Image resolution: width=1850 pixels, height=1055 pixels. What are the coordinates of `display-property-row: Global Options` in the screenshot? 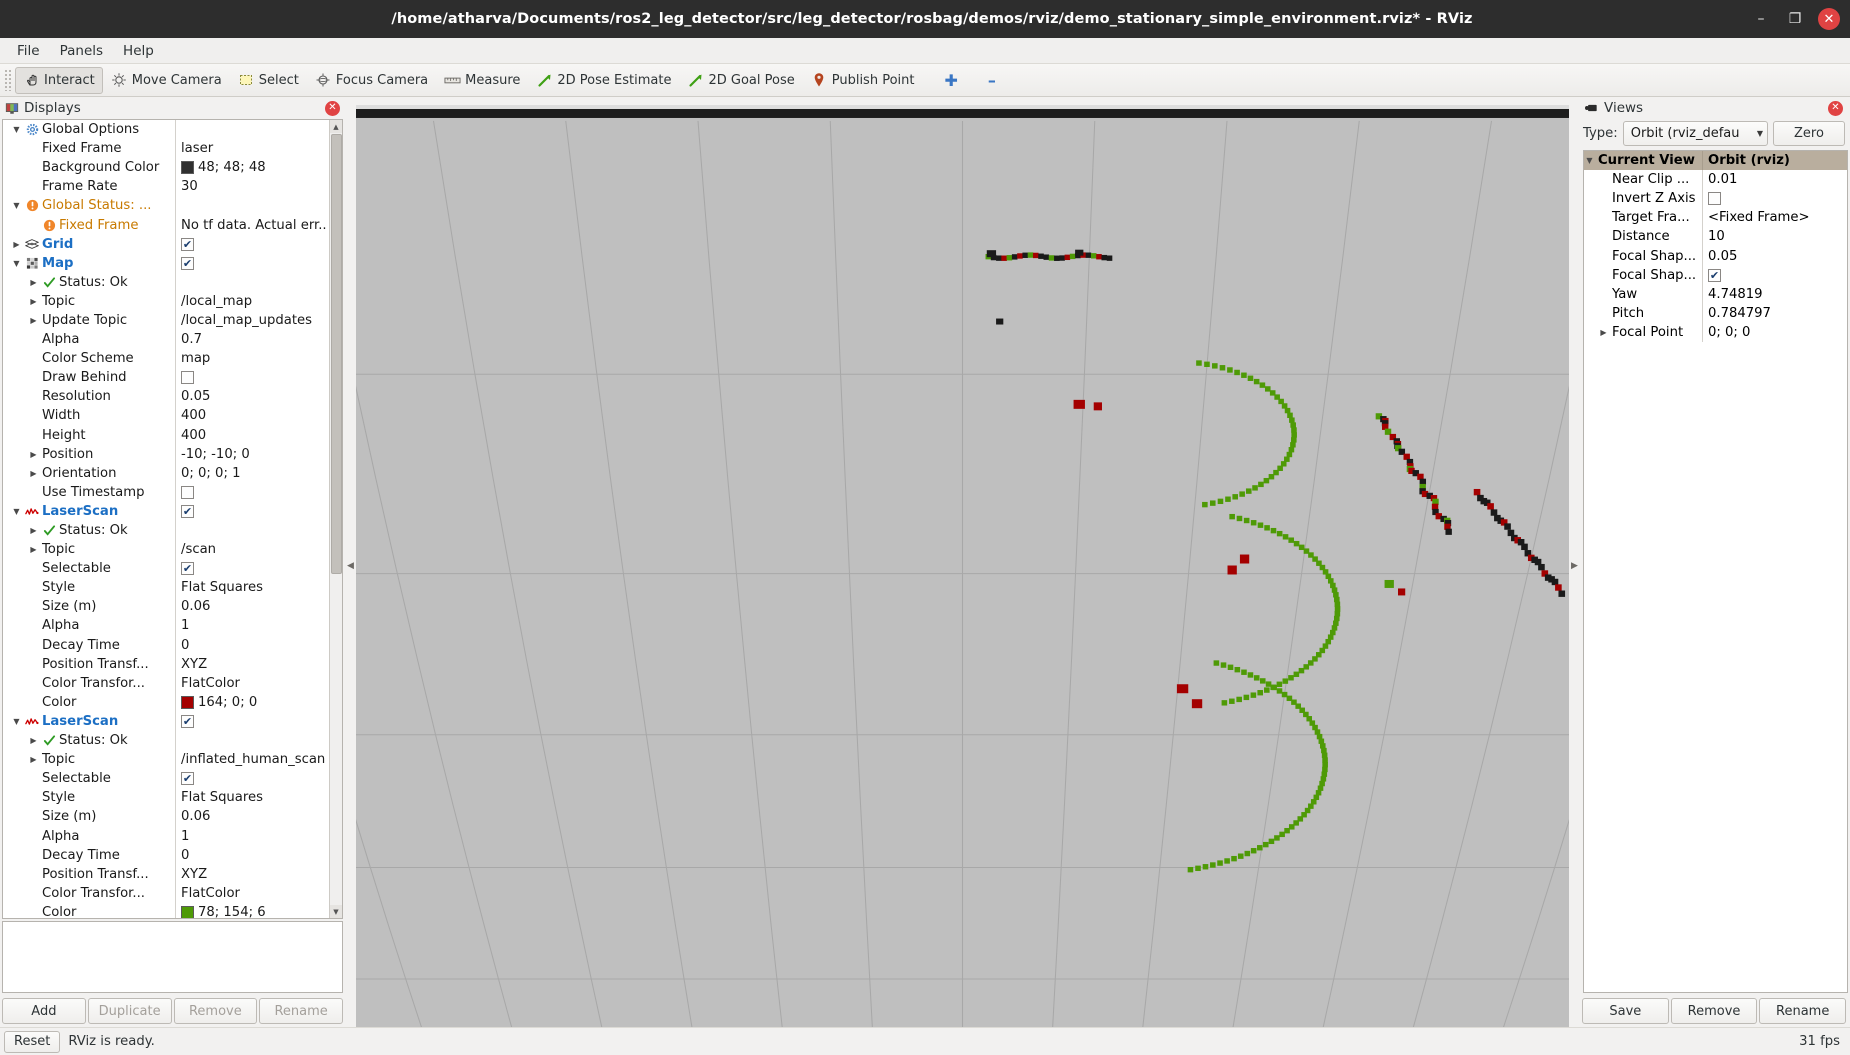 It's located at (166, 130).